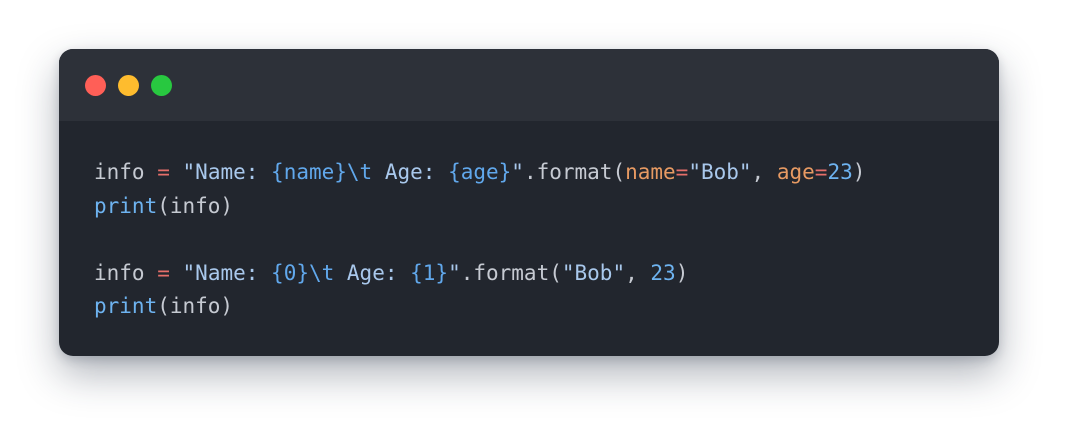 The width and height of the screenshot is (1072, 439). What do you see at coordinates (95, 85) in the screenshot?
I see `close-dot-icon` at bounding box center [95, 85].